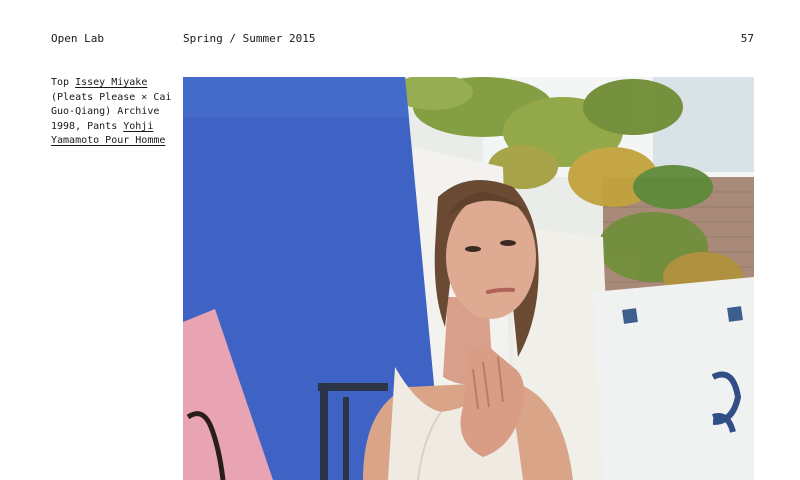  Describe the element at coordinates (77, 38) in the screenshot. I see `site-name: Open Lab` at that location.